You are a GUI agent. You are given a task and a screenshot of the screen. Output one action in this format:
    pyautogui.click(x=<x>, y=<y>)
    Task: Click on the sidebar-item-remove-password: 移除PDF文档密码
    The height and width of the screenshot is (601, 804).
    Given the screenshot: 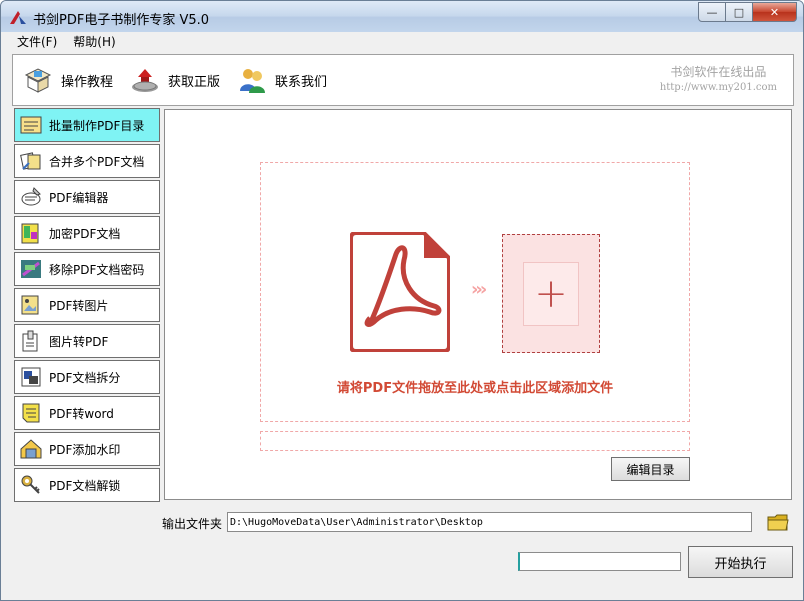 What is the action you would take?
    pyautogui.click(x=87, y=269)
    